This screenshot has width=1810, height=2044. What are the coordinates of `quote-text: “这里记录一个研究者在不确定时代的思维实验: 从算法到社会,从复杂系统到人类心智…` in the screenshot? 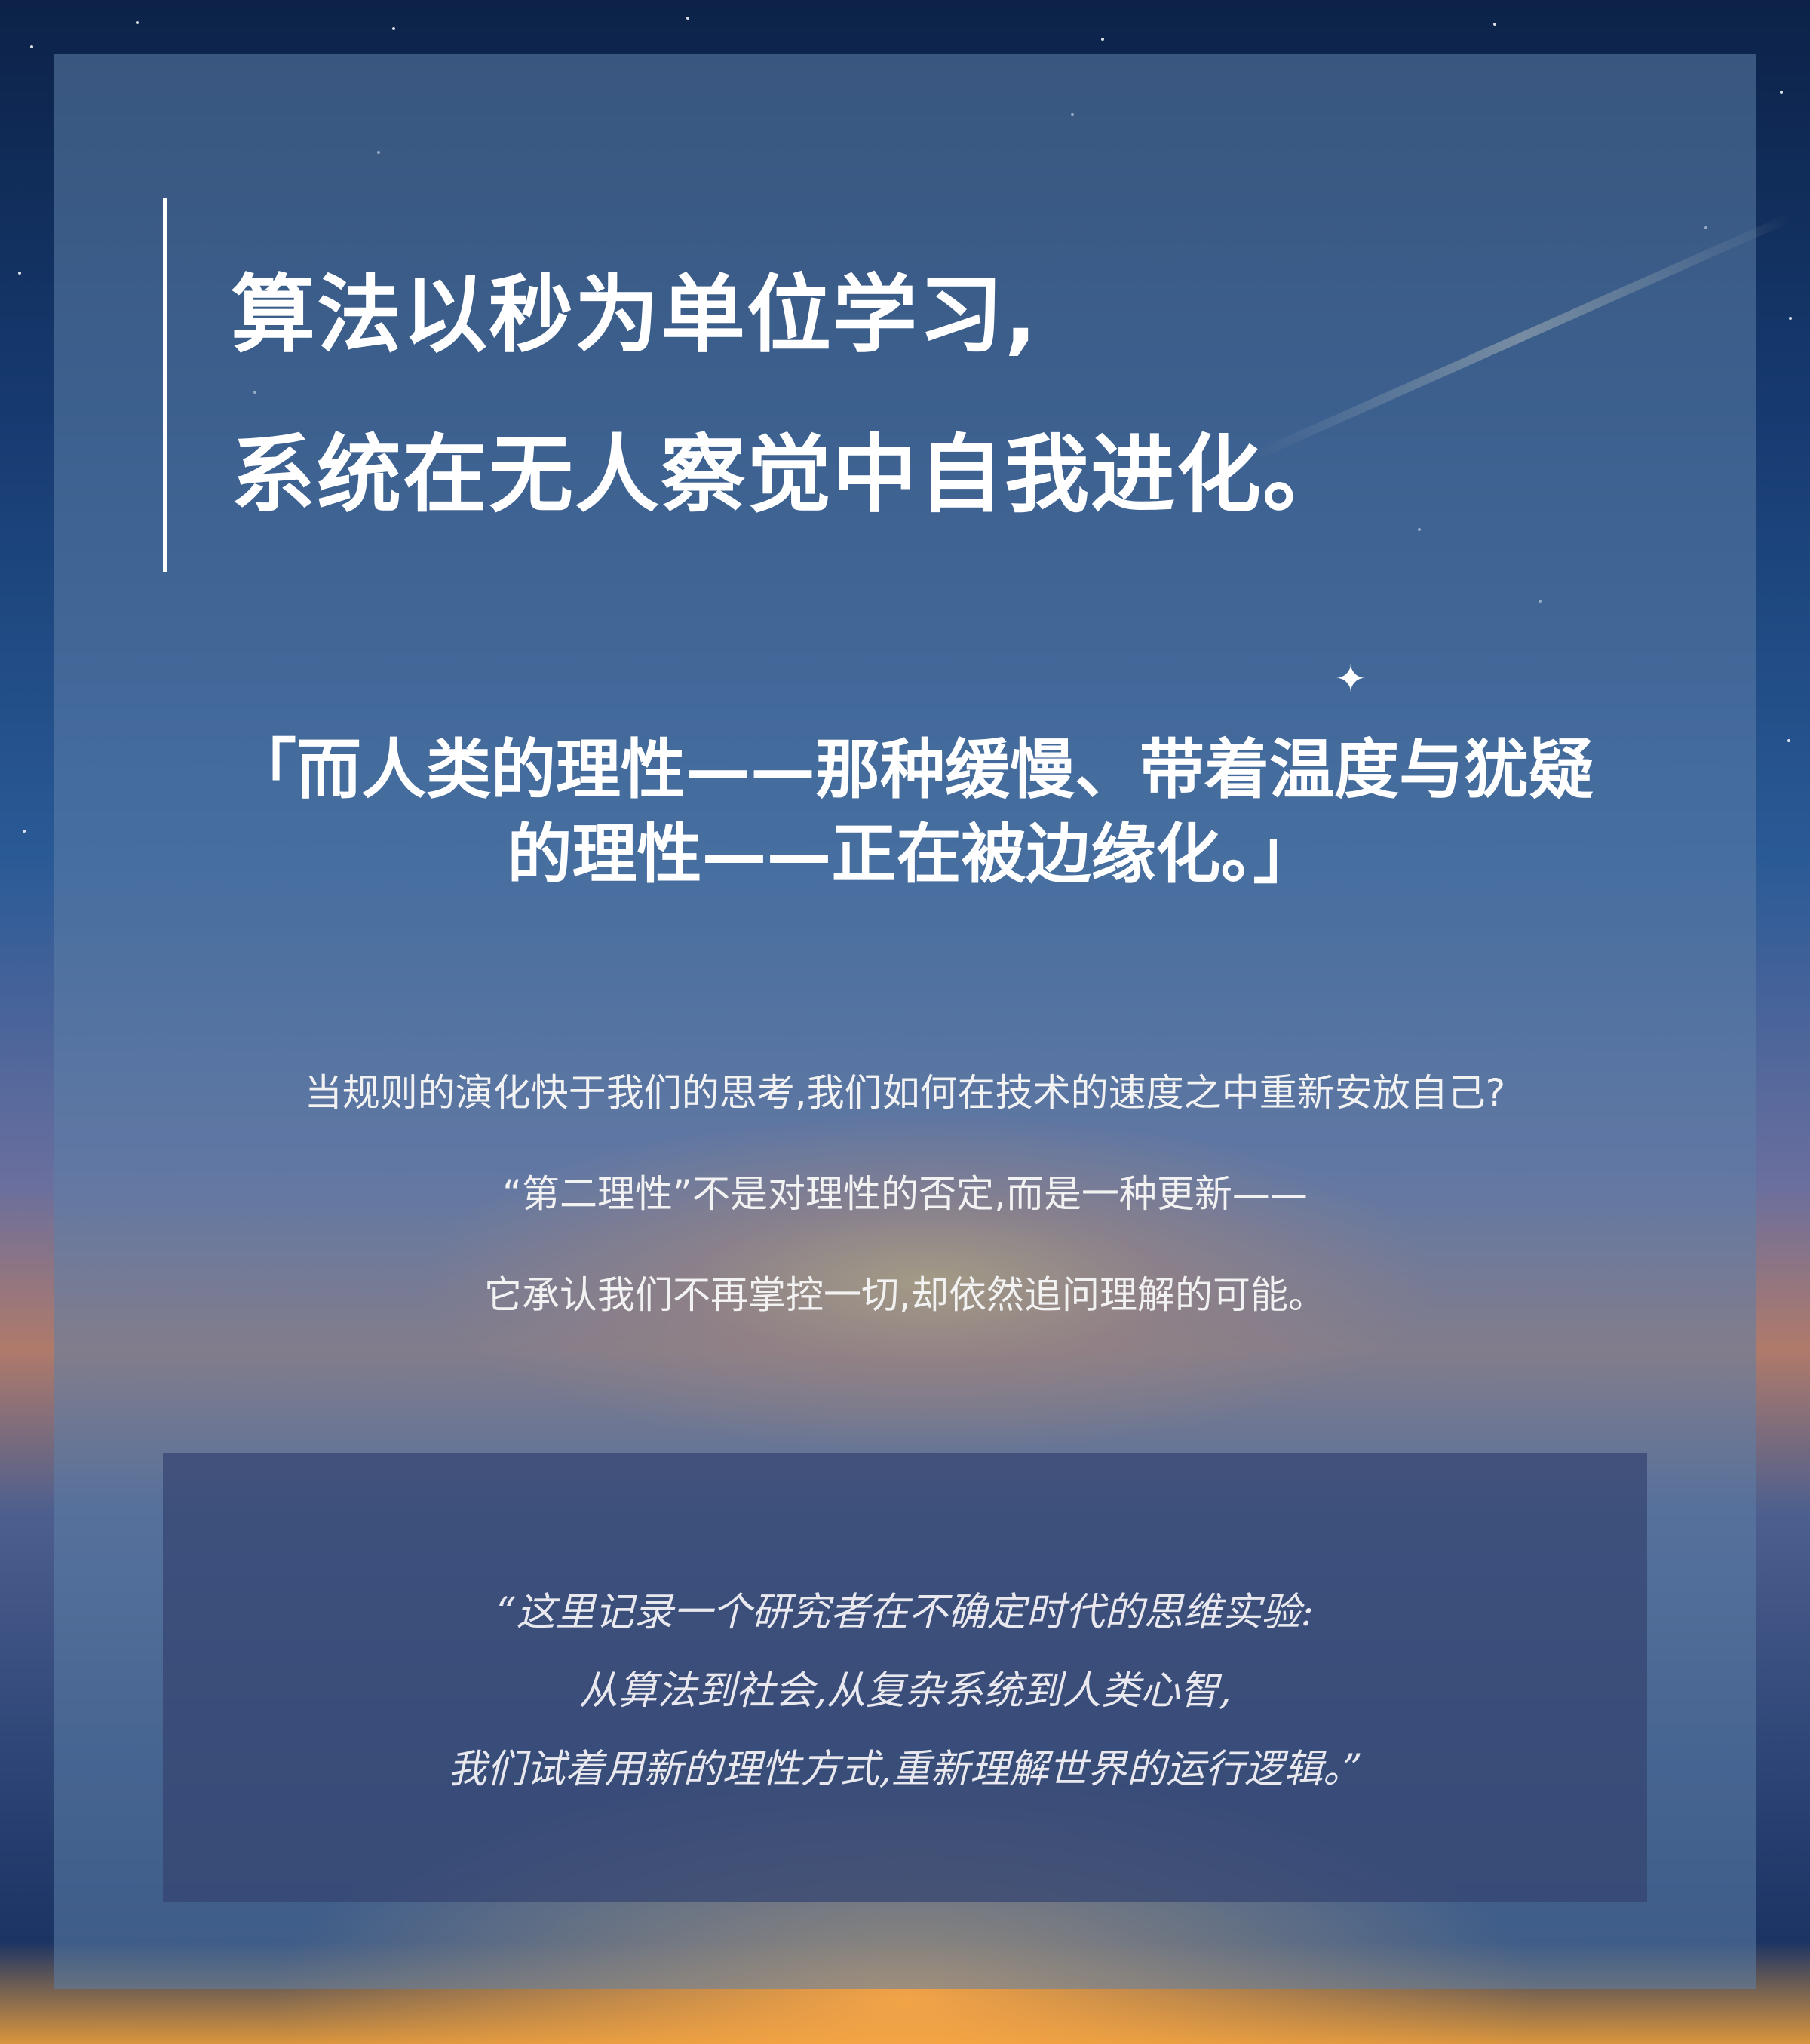 It's located at (905, 1691).